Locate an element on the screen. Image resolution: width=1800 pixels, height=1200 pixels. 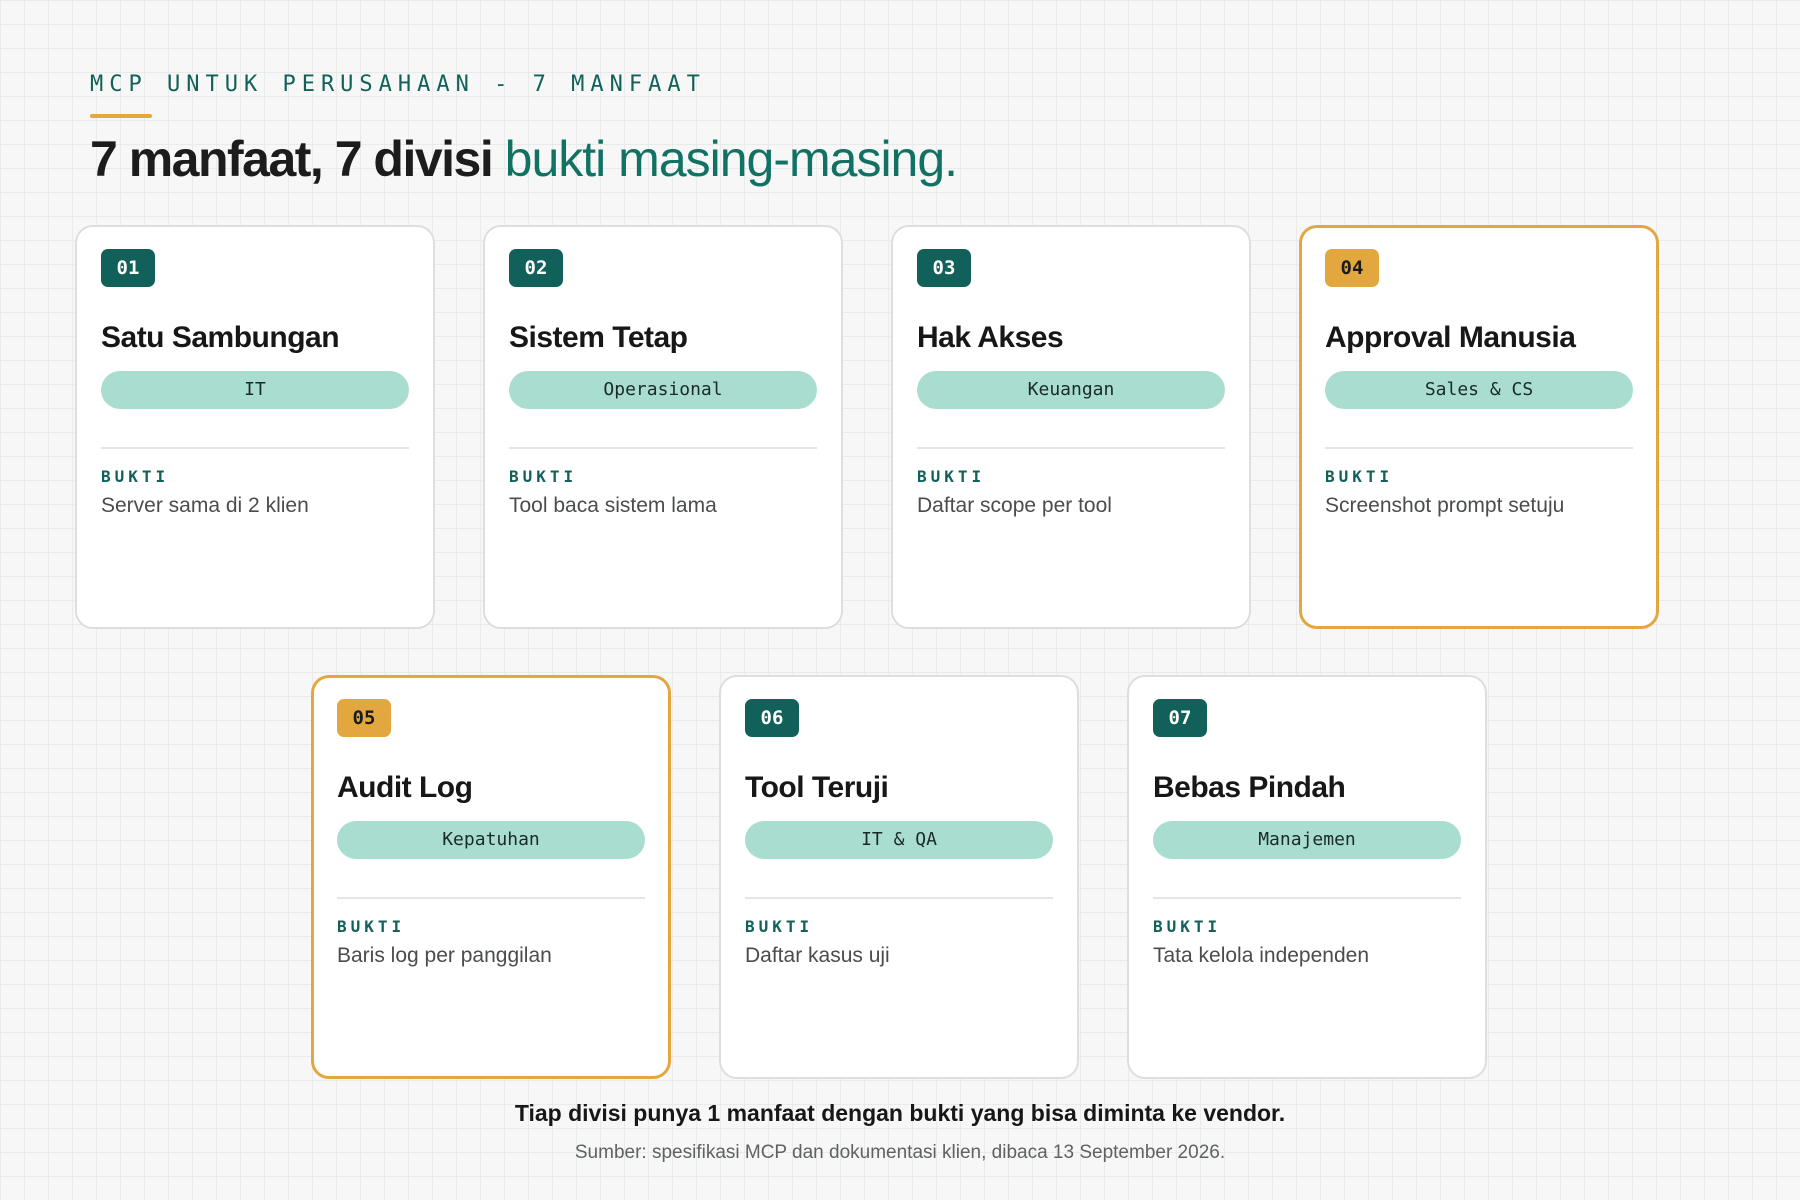
proof-text: Server sama di 2 klien is located at coordinates (205, 505).